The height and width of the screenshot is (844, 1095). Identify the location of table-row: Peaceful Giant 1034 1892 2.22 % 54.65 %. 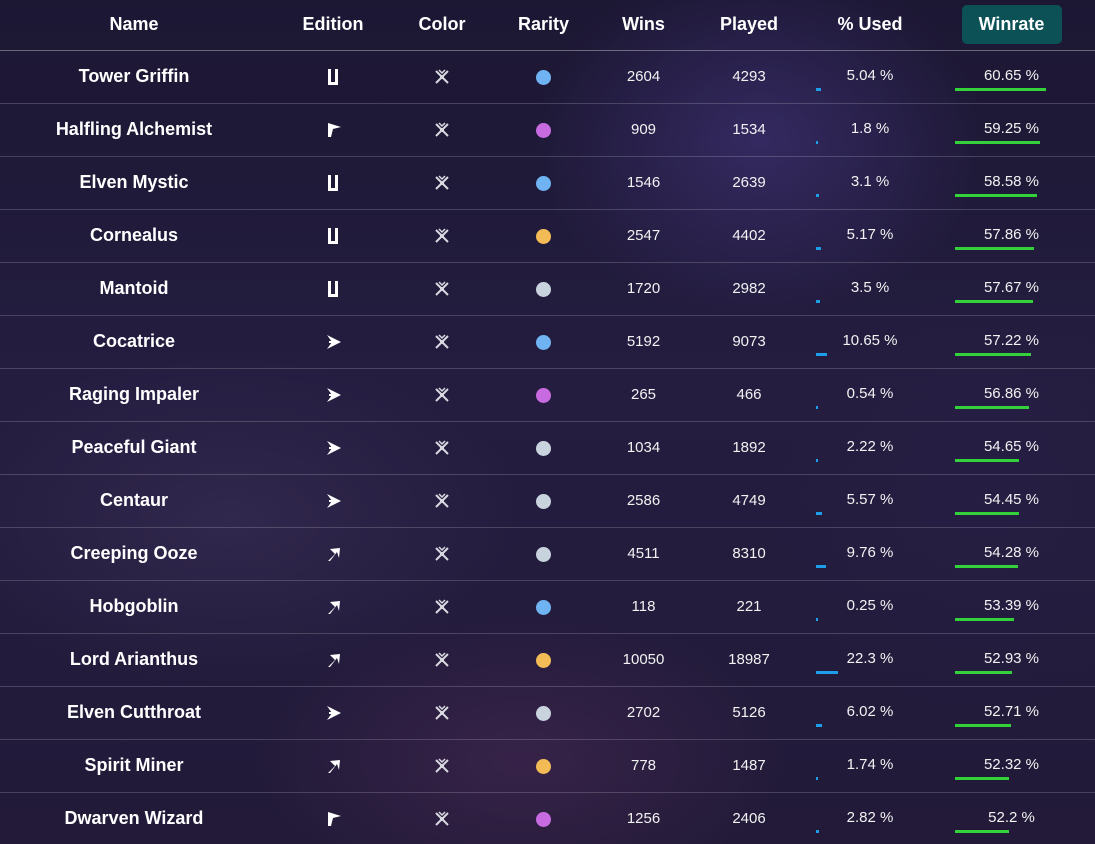
(547, 448).